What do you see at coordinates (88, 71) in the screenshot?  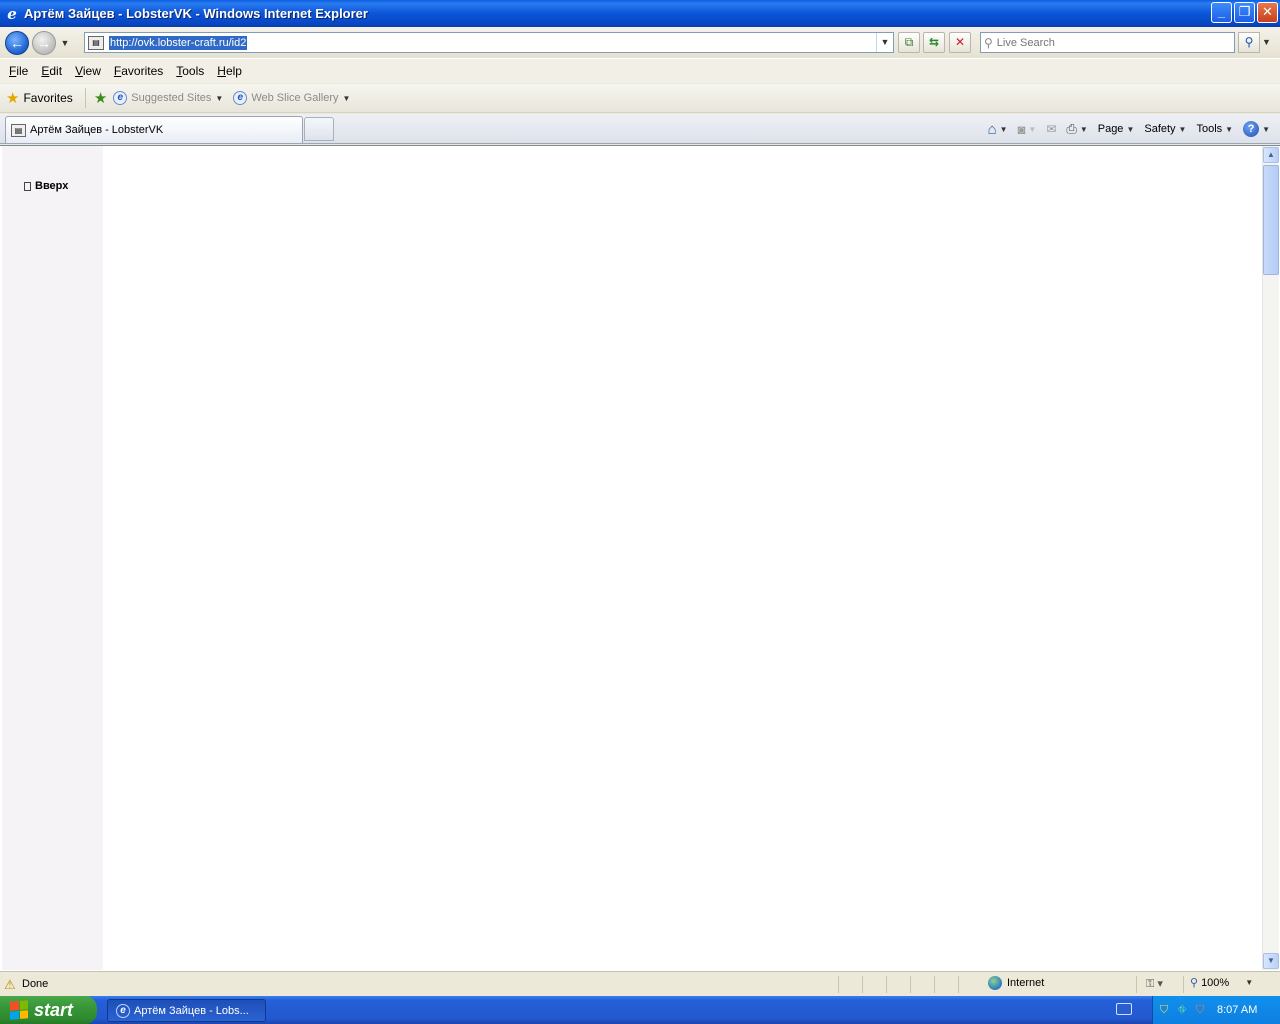 I see `menu-view: View` at bounding box center [88, 71].